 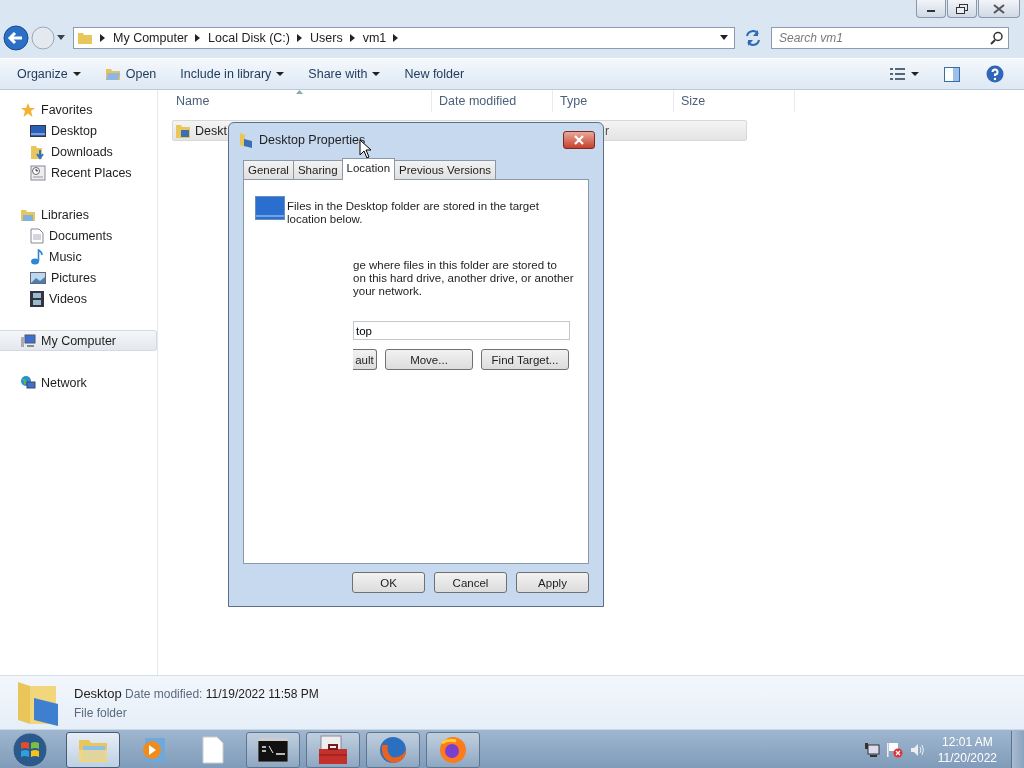 What do you see at coordinates (464, 278) in the screenshot?
I see `instruction-text: ge where files in this folder are stored to on this hard drive, another drive, or another your network.` at bounding box center [464, 278].